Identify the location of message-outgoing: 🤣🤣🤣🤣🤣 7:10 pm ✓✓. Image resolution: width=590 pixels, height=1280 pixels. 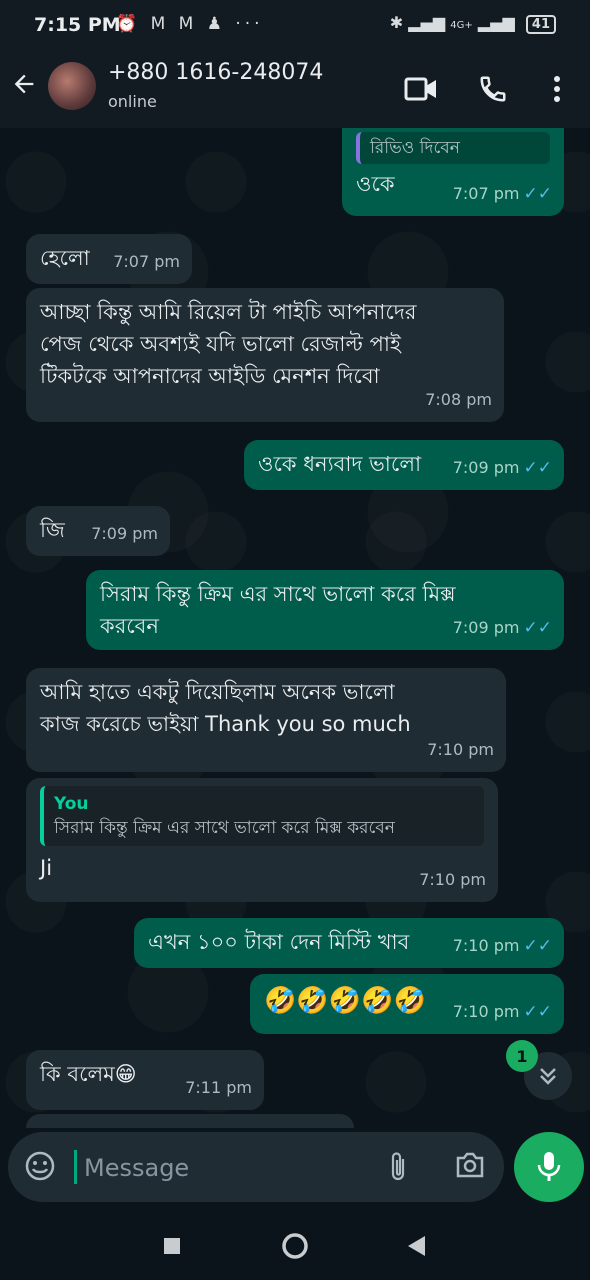
(407, 1004).